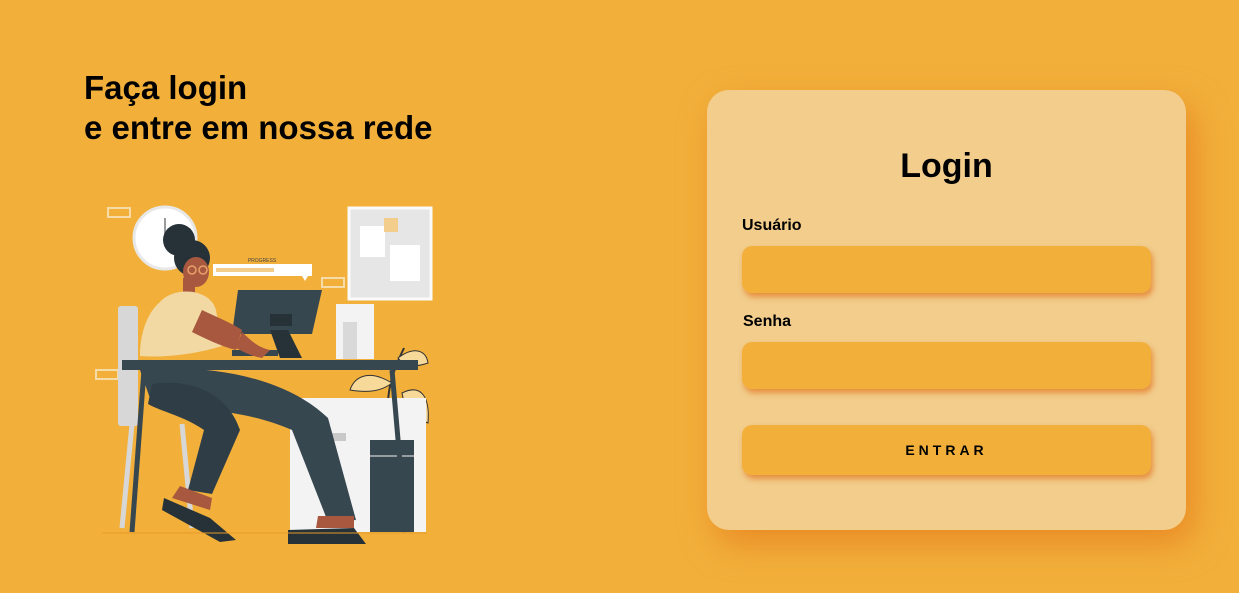  What do you see at coordinates (772, 225) in the screenshot?
I see `username-label: Usuário` at bounding box center [772, 225].